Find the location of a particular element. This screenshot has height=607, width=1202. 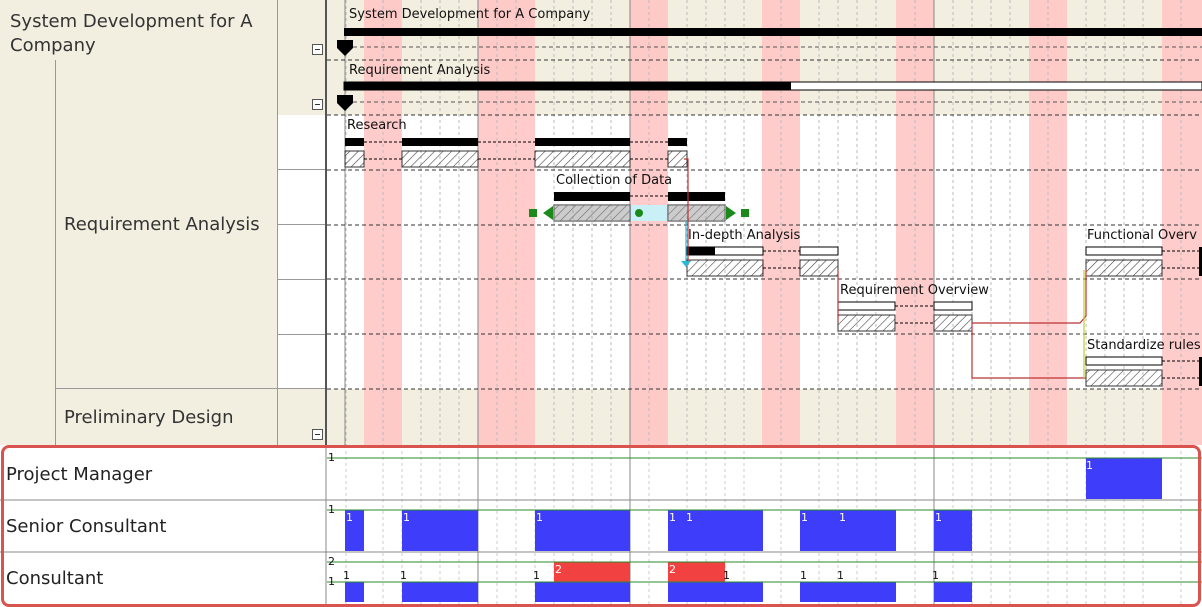

task-cells is located at coordinates (301, 251).